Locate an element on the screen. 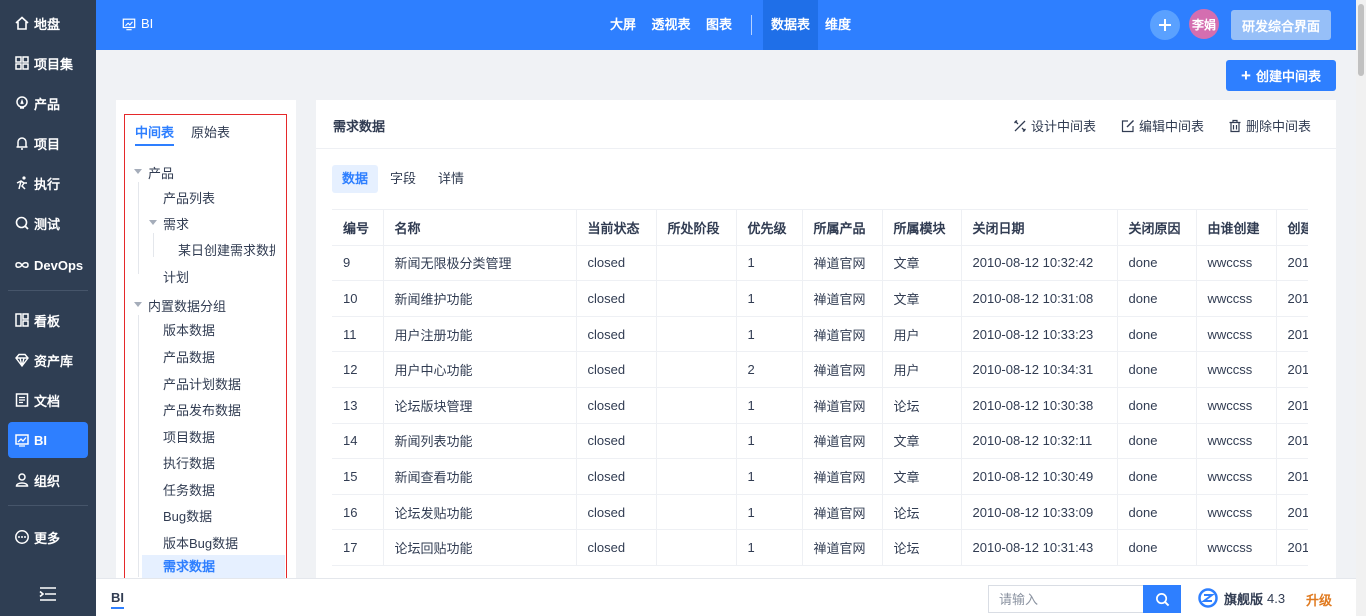 The width and height of the screenshot is (1366, 616). app-title: BI is located at coordinates (137, 23).